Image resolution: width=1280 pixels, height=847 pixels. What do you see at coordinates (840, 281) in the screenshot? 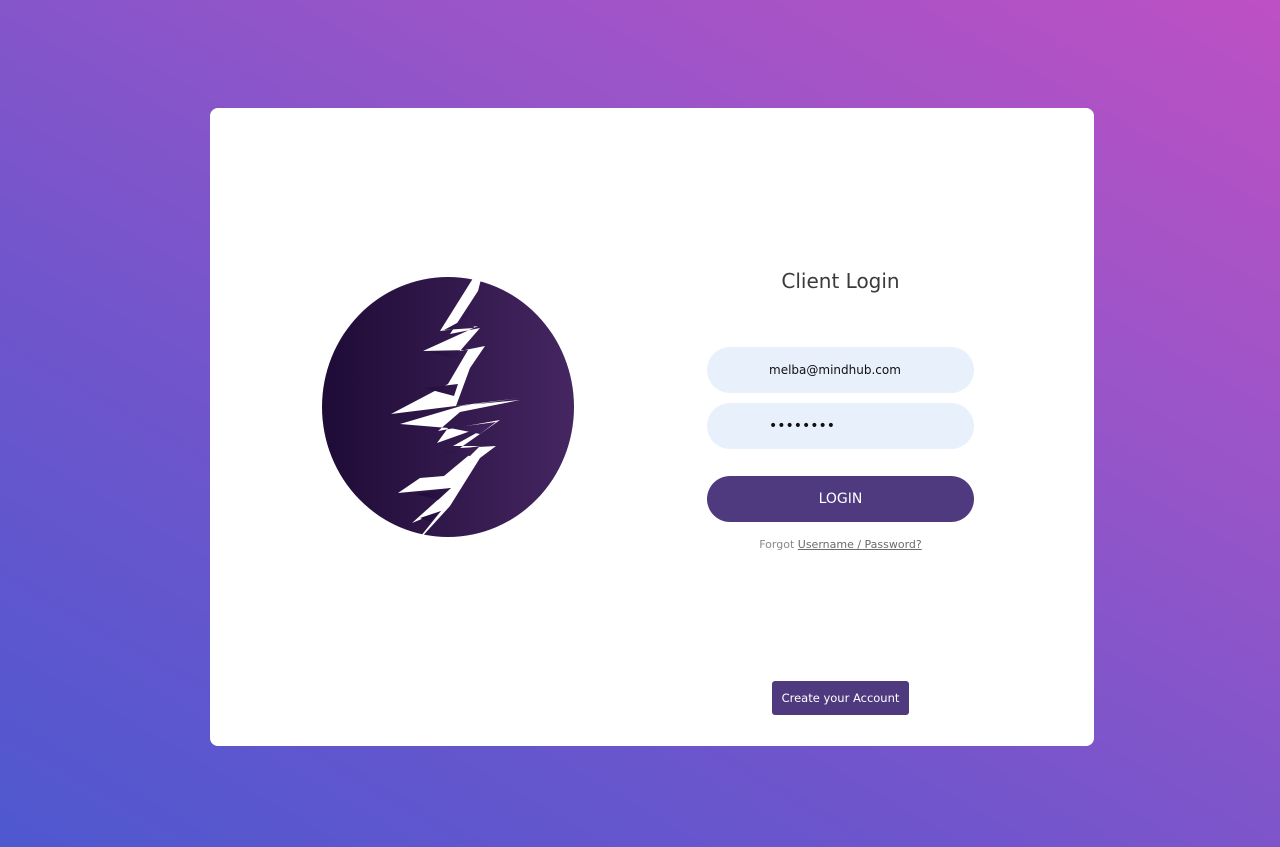
I see `page-title: Client Login` at bounding box center [840, 281].